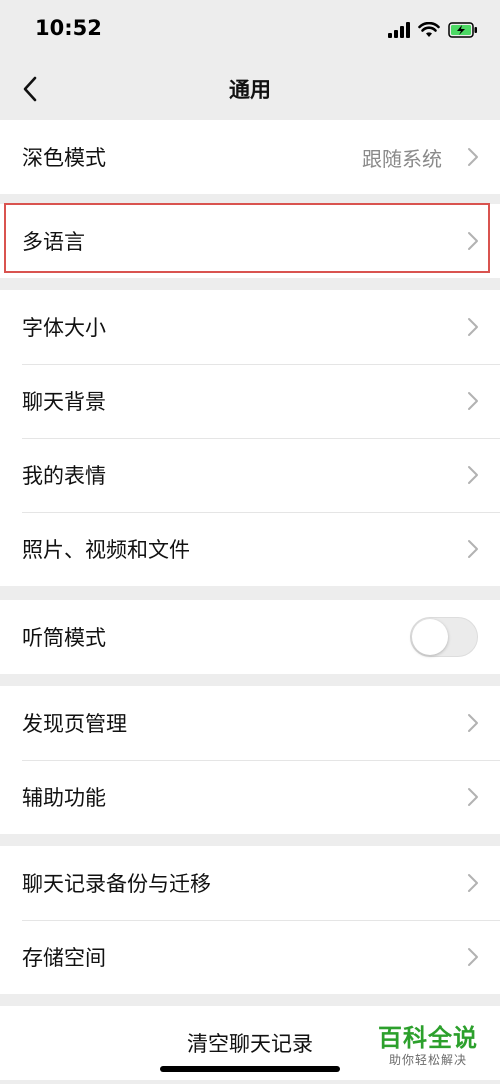 The width and height of the screenshot is (500, 1084). What do you see at coordinates (402, 158) in the screenshot?
I see `settings-item-value: 跟随系统` at bounding box center [402, 158].